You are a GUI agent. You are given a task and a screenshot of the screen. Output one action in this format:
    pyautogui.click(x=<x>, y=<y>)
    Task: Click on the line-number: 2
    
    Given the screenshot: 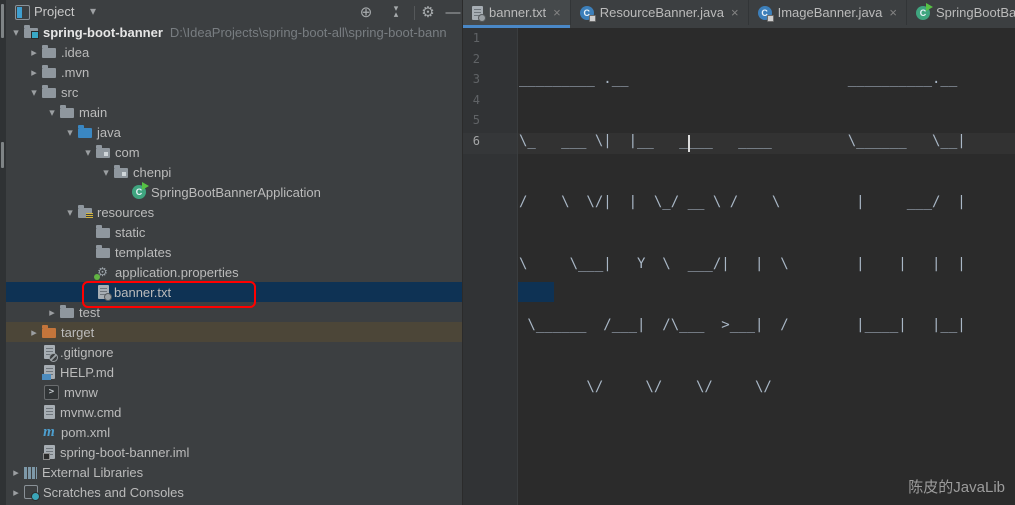 What is the action you would take?
    pyautogui.click(x=476, y=58)
    